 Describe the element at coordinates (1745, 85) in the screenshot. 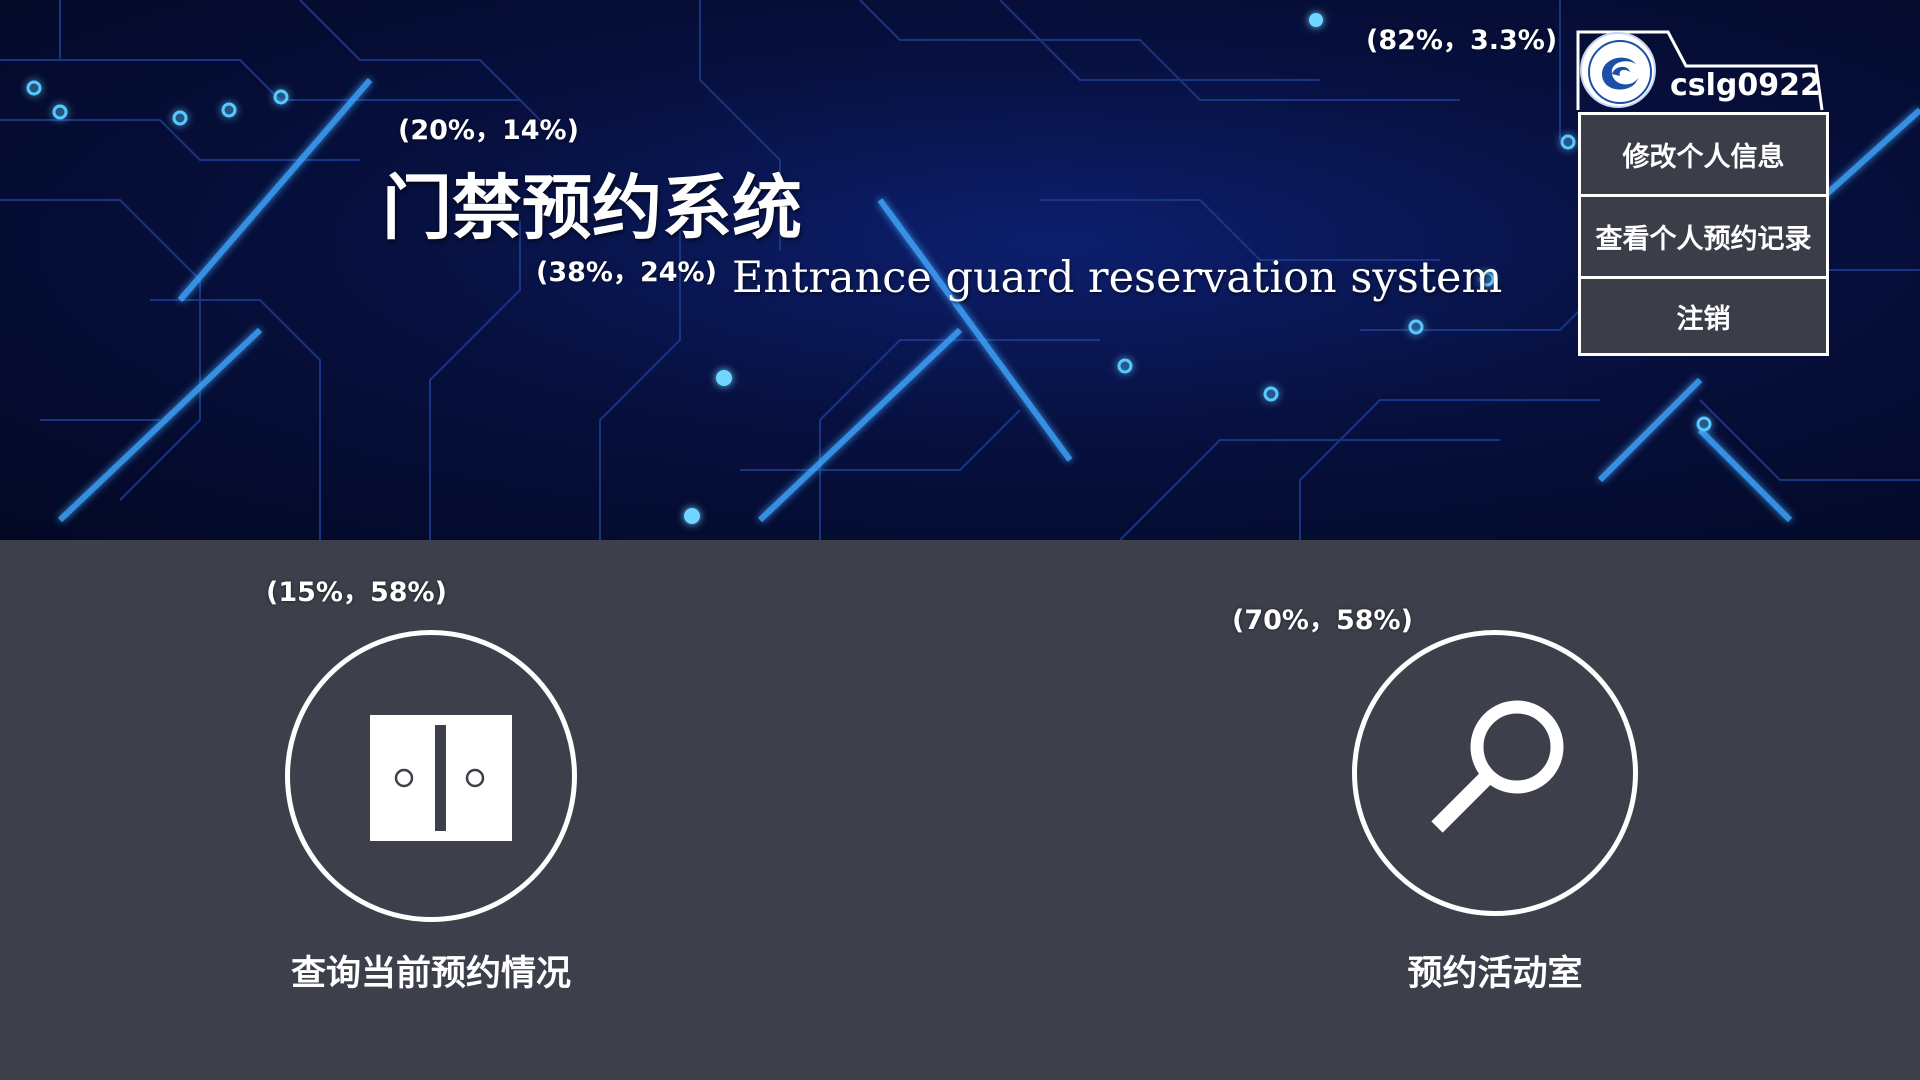

I see `username: cslg0922` at that location.